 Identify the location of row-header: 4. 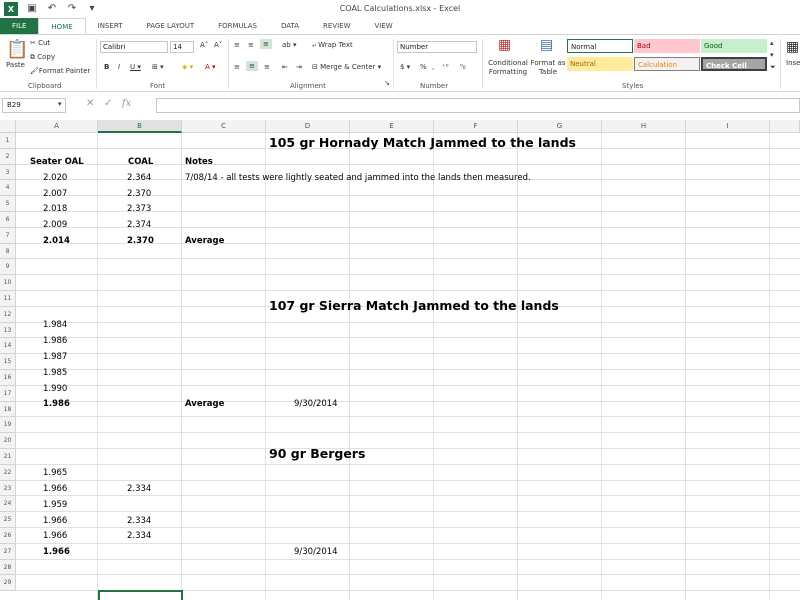
(8, 188).